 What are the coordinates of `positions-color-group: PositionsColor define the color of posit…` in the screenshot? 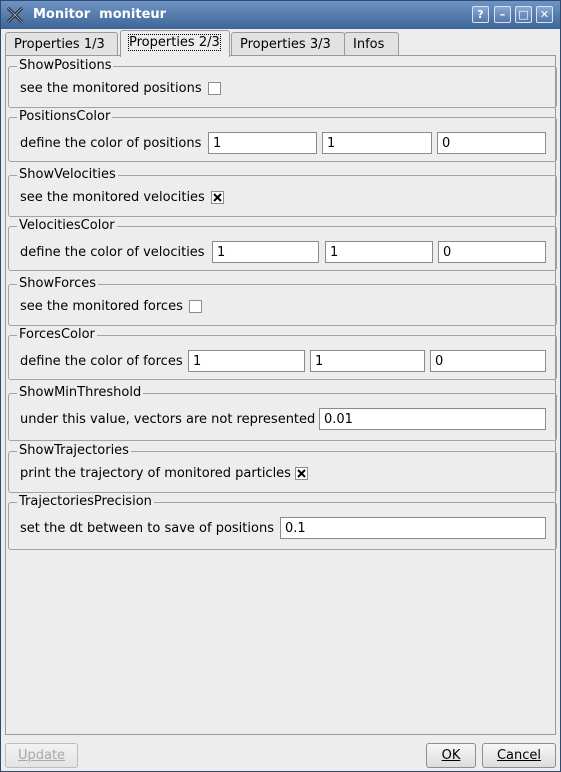 It's located at (282, 135).